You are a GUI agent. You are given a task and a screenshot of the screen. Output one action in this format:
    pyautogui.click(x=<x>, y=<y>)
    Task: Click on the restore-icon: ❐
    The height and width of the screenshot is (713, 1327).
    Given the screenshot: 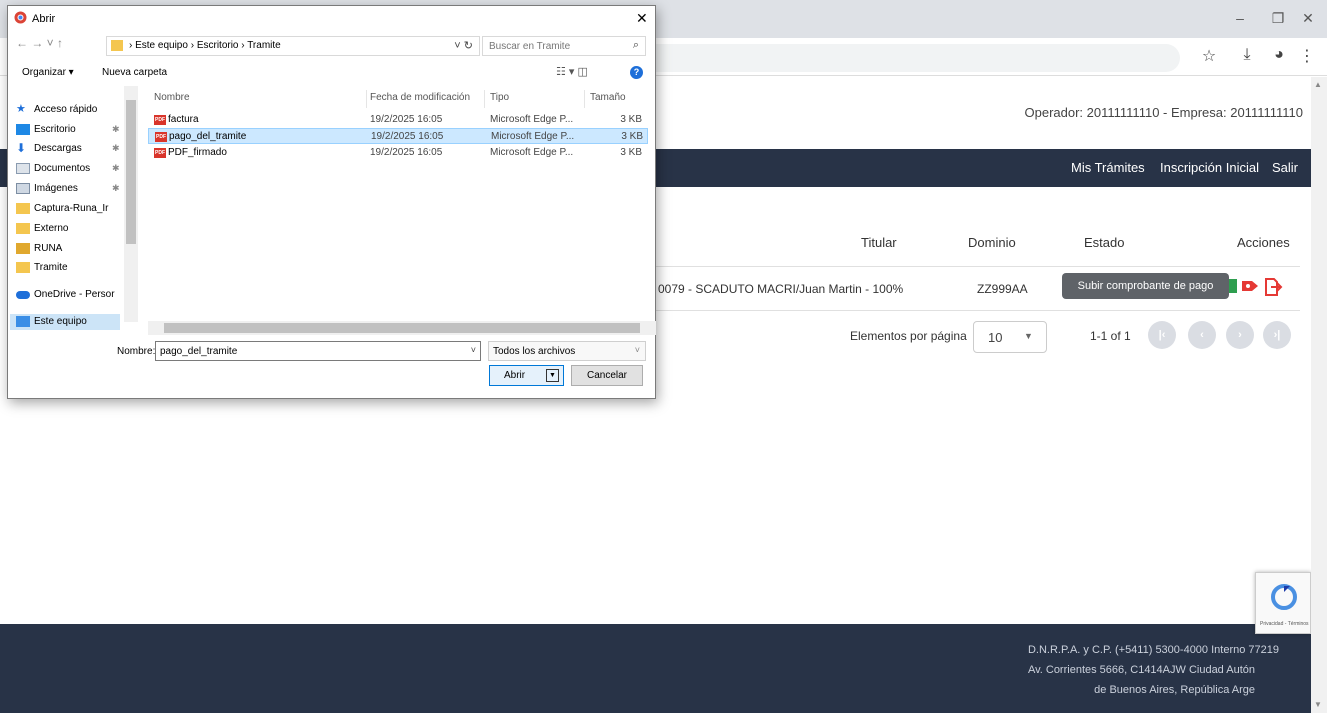 What is the action you would take?
    pyautogui.click(x=1278, y=18)
    